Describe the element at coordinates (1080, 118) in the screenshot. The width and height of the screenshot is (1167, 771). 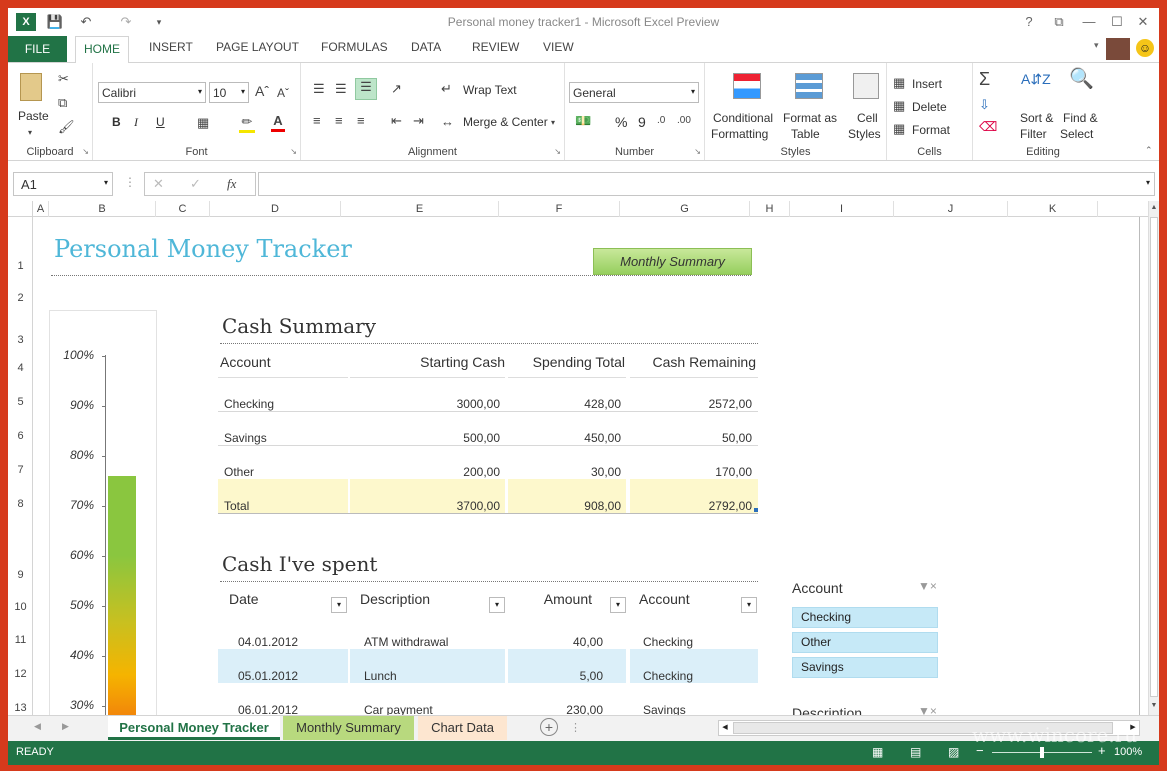
I see `find-select-label-1: Find &` at that location.